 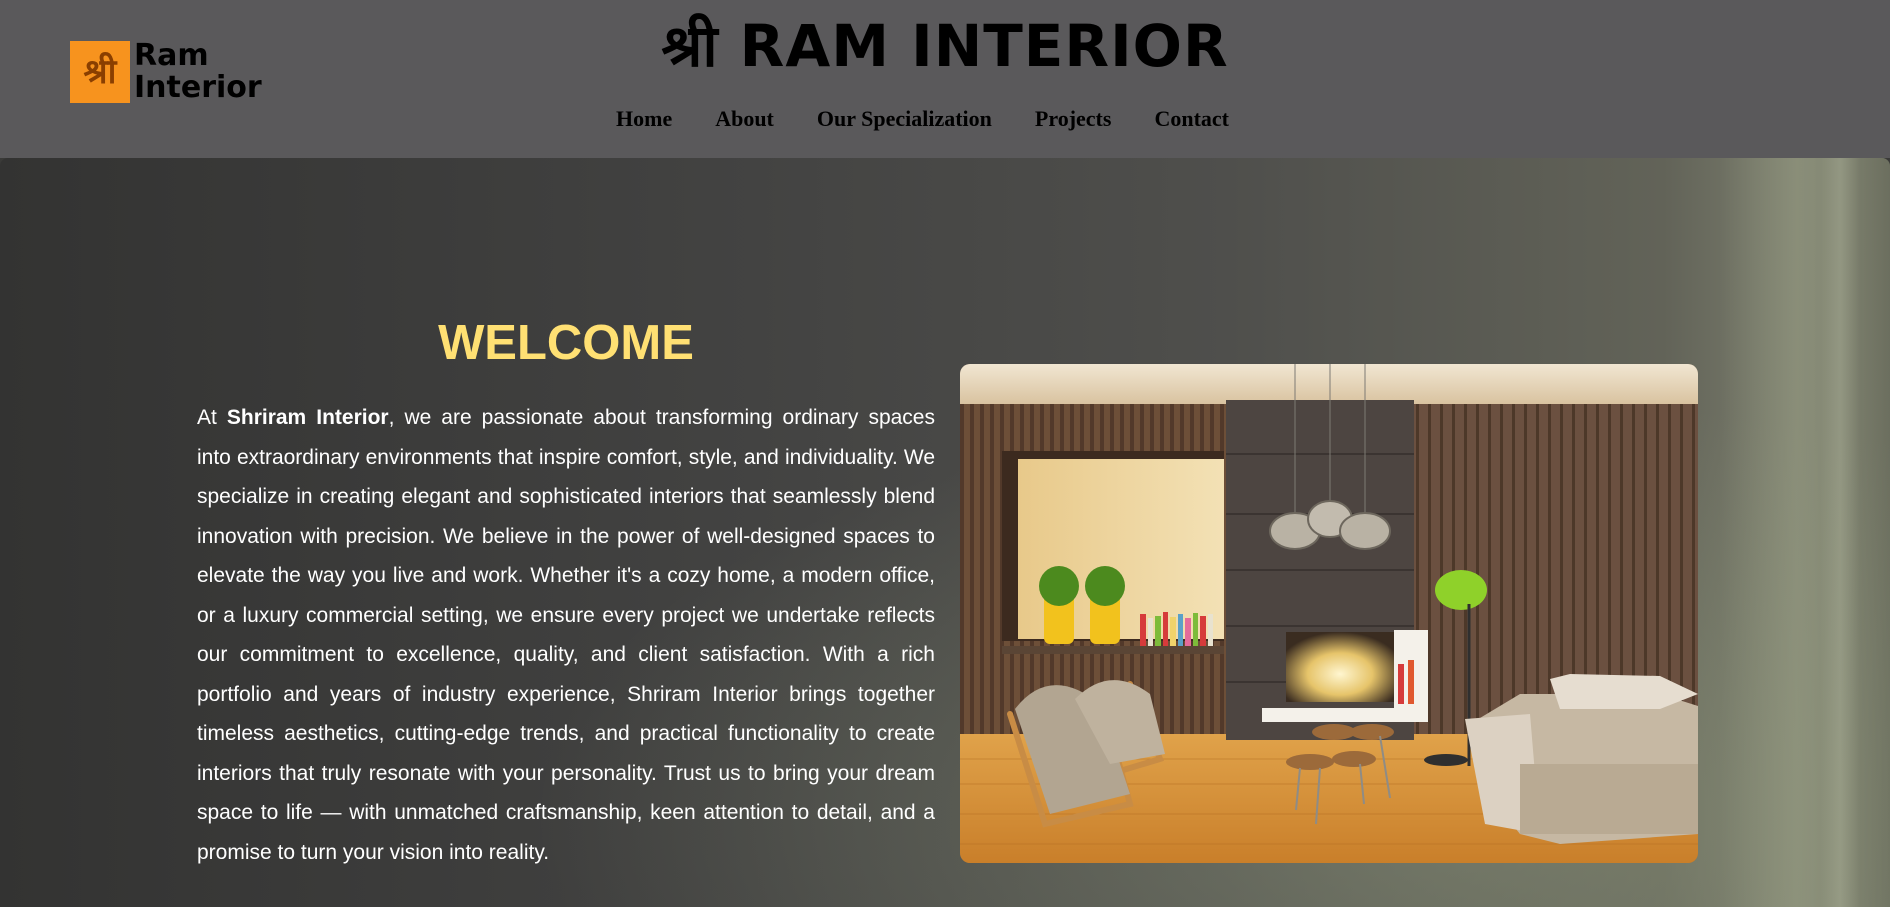 I want to click on background-curtain-highlight, so click(x=1840, y=532).